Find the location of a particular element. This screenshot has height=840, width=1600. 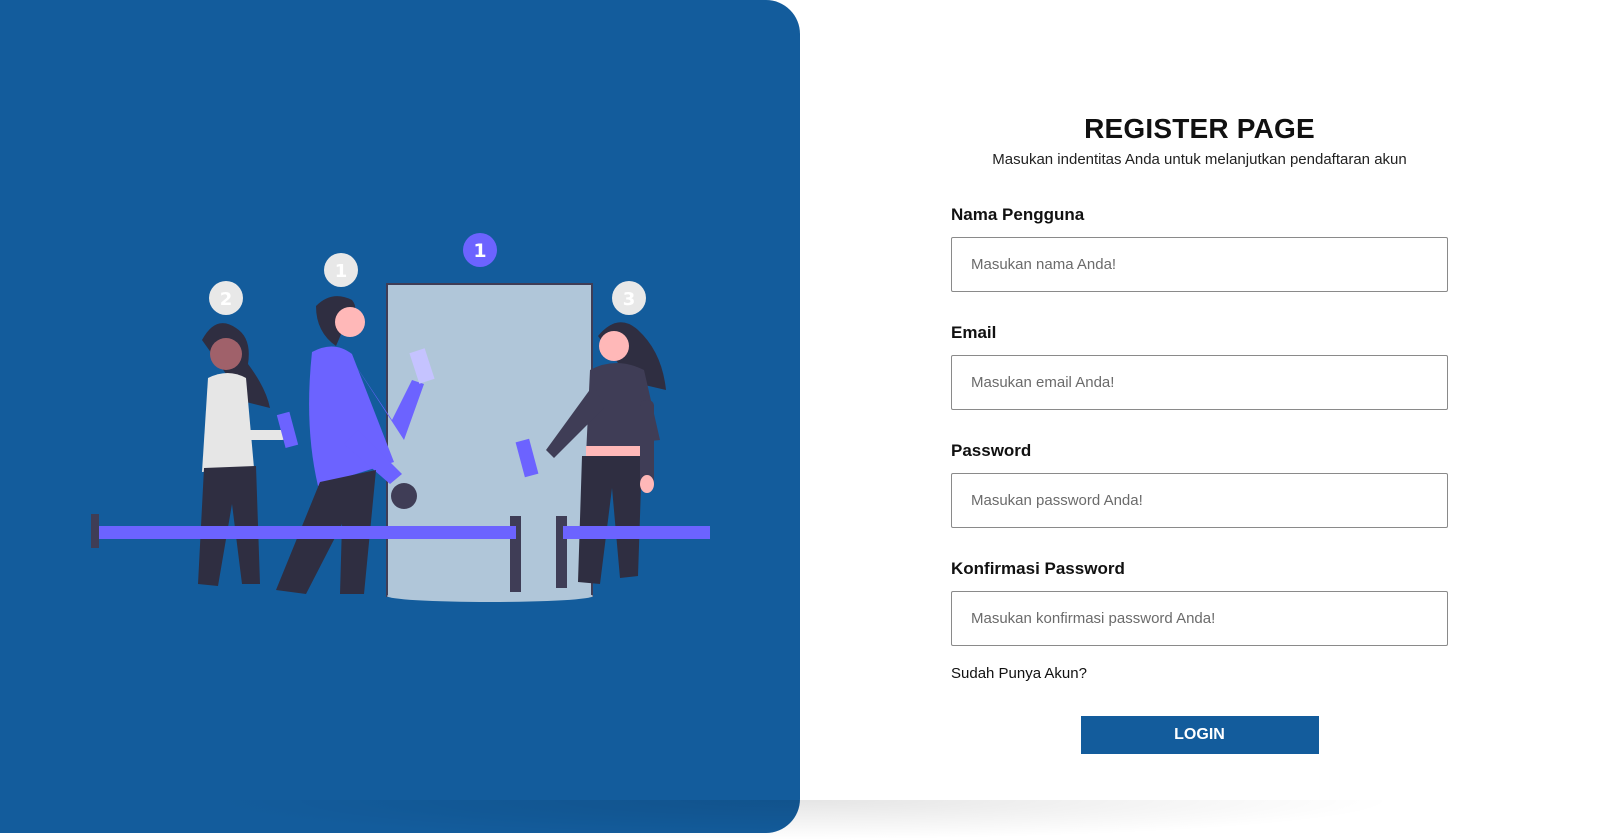

password-field-group: Password is located at coordinates (1199, 484).